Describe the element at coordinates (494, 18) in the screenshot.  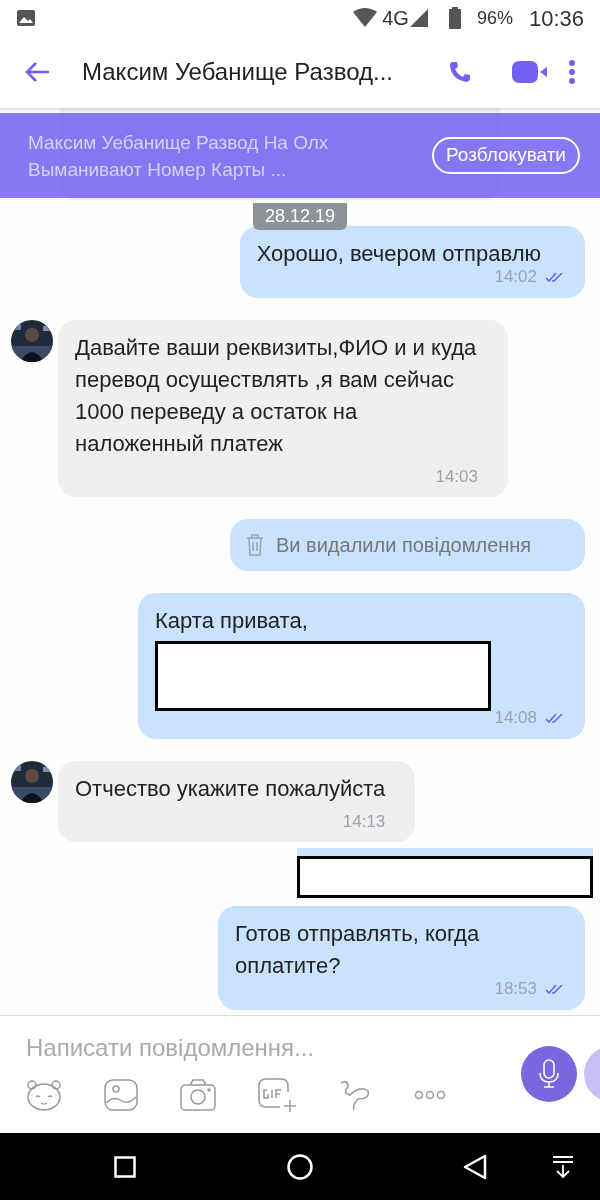
I see `battery-level: 96%` at that location.